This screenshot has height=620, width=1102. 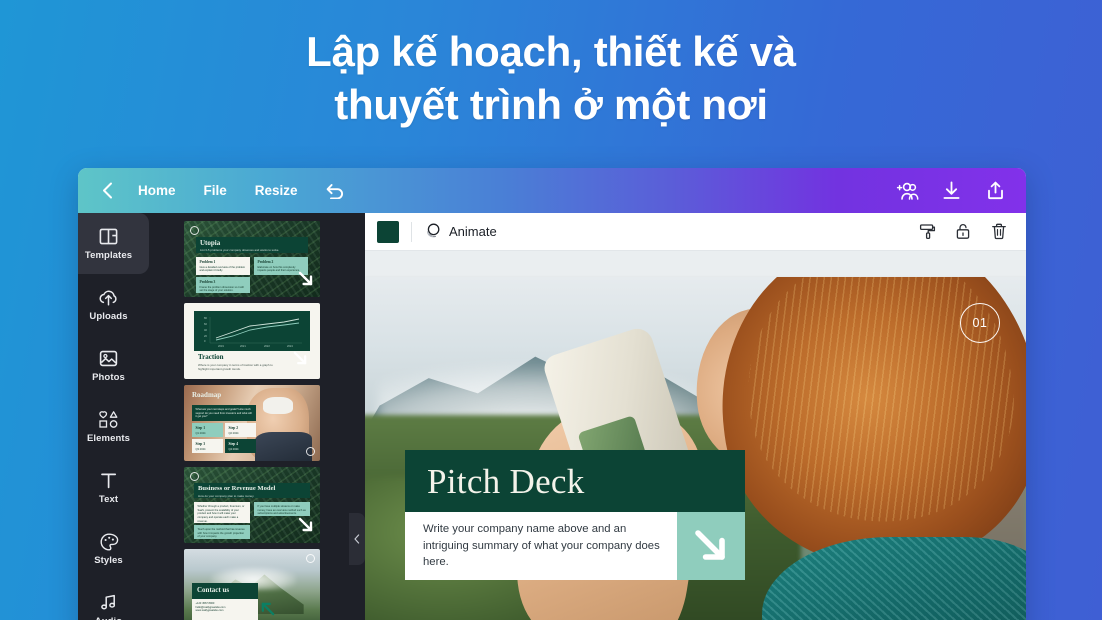 I want to click on undo-button, so click(x=335, y=191).